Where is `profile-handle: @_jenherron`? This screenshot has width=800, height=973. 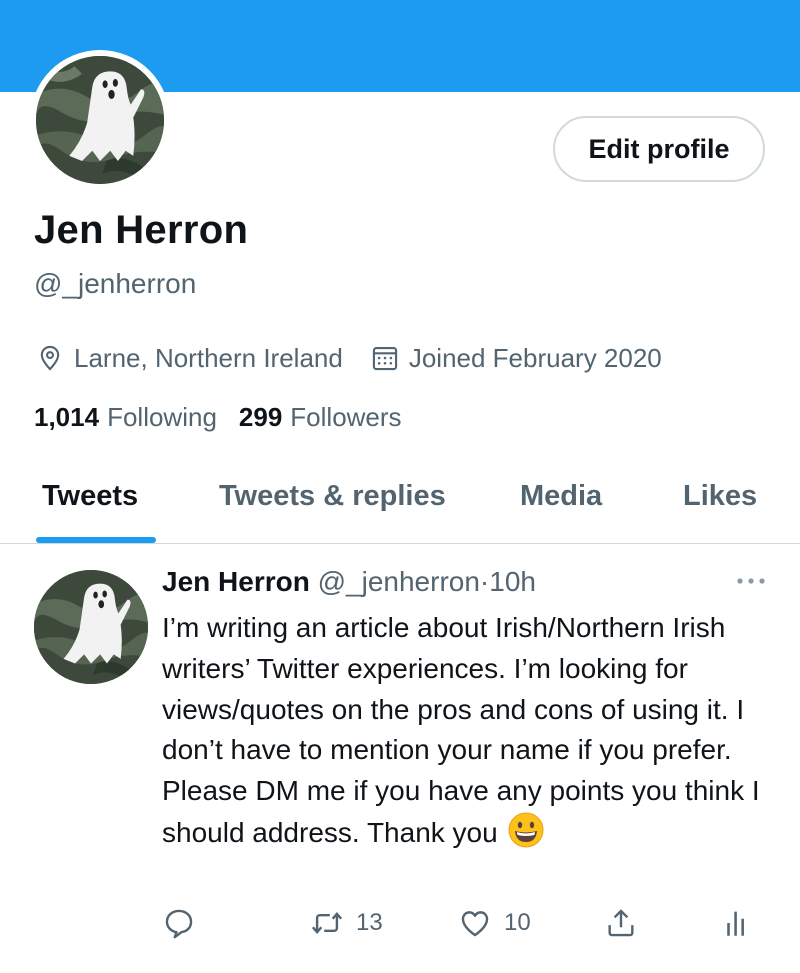
profile-handle: @_jenherron is located at coordinates (115, 283).